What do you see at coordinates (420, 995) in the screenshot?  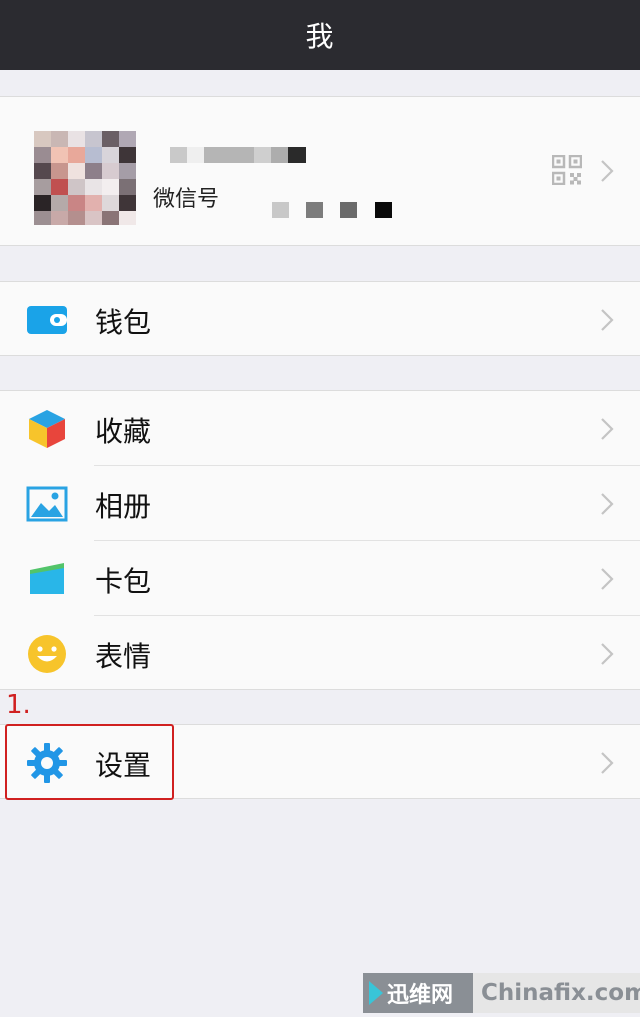 I see `watermark-left-text: 迅维网` at bounding box center [420, 995].